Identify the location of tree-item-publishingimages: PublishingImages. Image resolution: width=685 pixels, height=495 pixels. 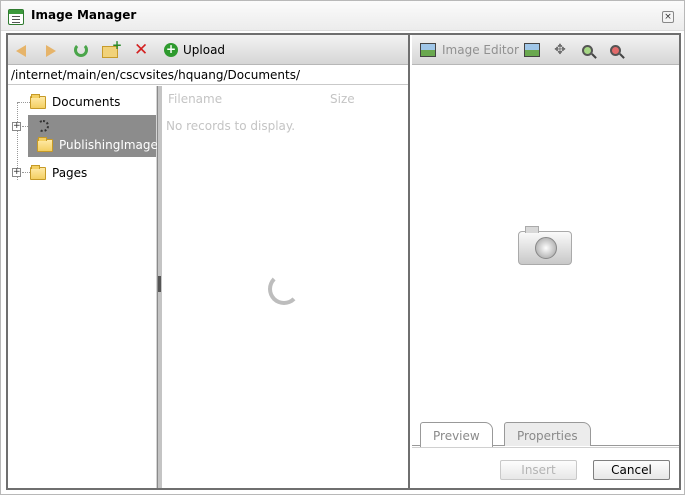
(96, 136).